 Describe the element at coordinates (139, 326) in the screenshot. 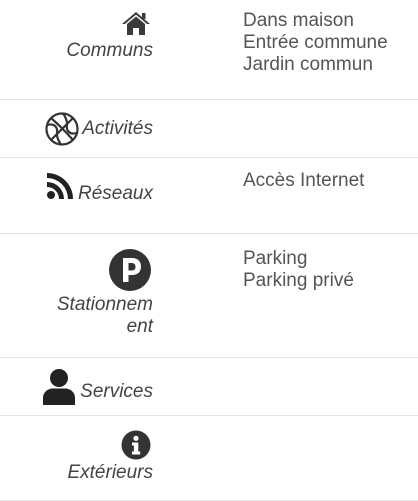

I see `category-label-line: ent` at that location.